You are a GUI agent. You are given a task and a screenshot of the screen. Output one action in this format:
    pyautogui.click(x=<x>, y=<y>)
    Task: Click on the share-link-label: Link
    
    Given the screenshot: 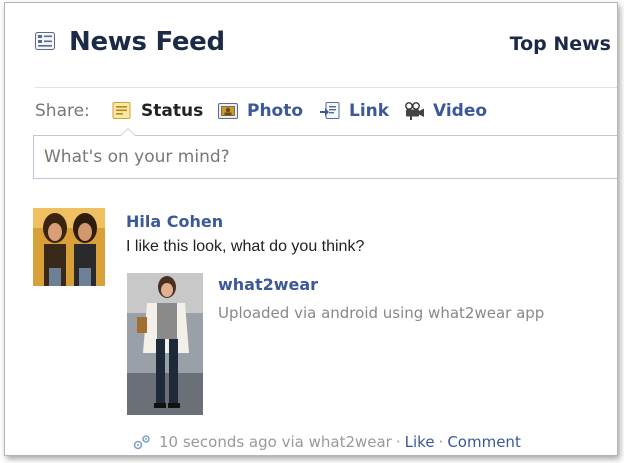 What is the action you would take?
    pyautogui.click(x=369, y=111)
    